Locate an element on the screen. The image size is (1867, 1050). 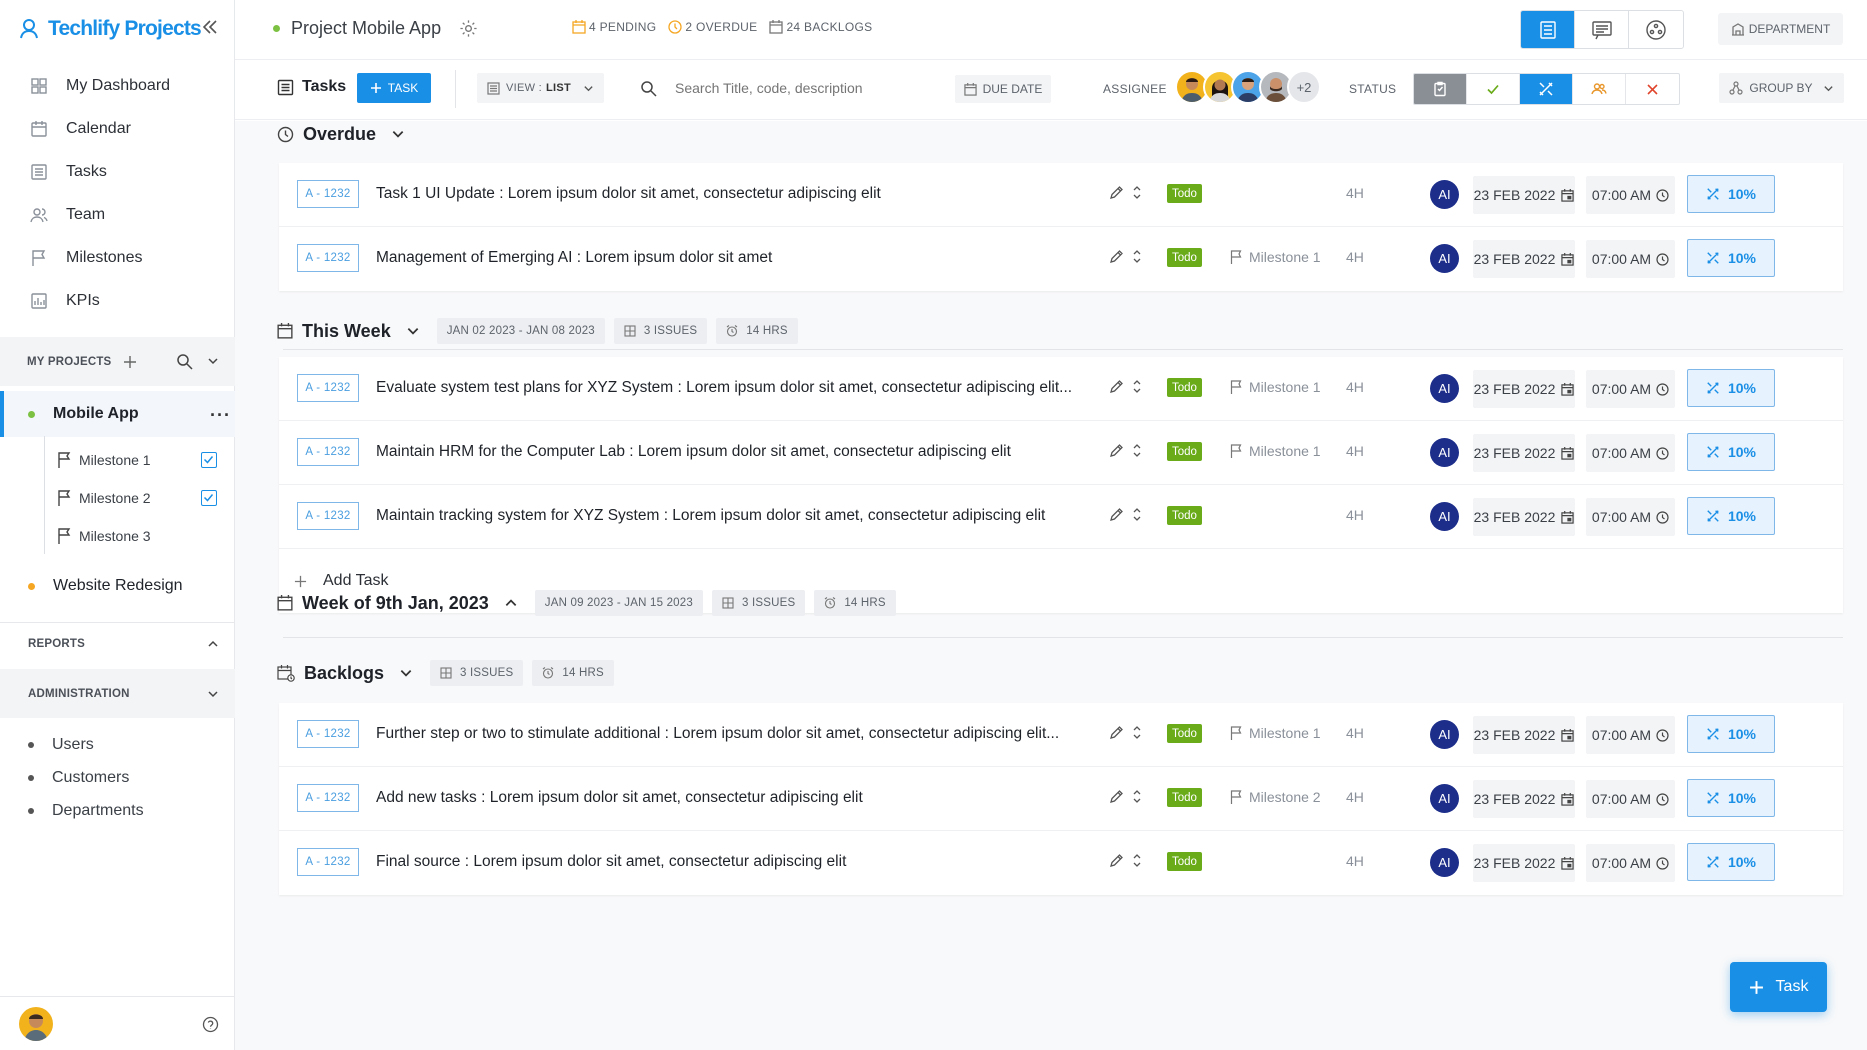
department-button: DEPARTMENT is located at coordinates (1780, 29).